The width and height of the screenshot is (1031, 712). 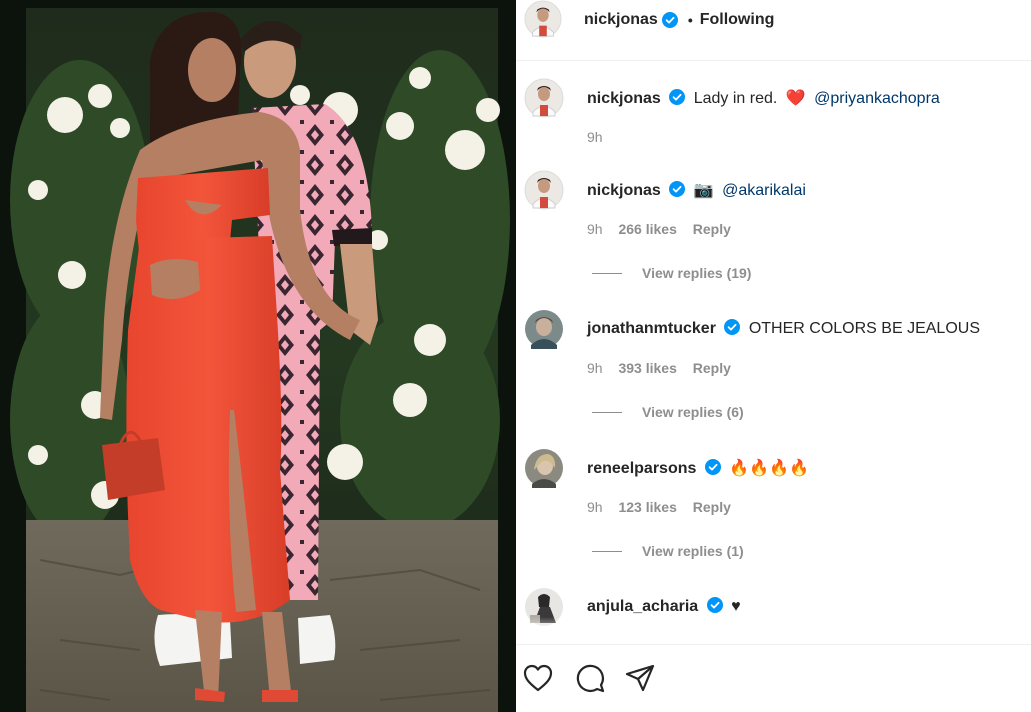 I want to click on comment-line: nickjonas 📷 @akarikalai, so click(x=696, y=190).